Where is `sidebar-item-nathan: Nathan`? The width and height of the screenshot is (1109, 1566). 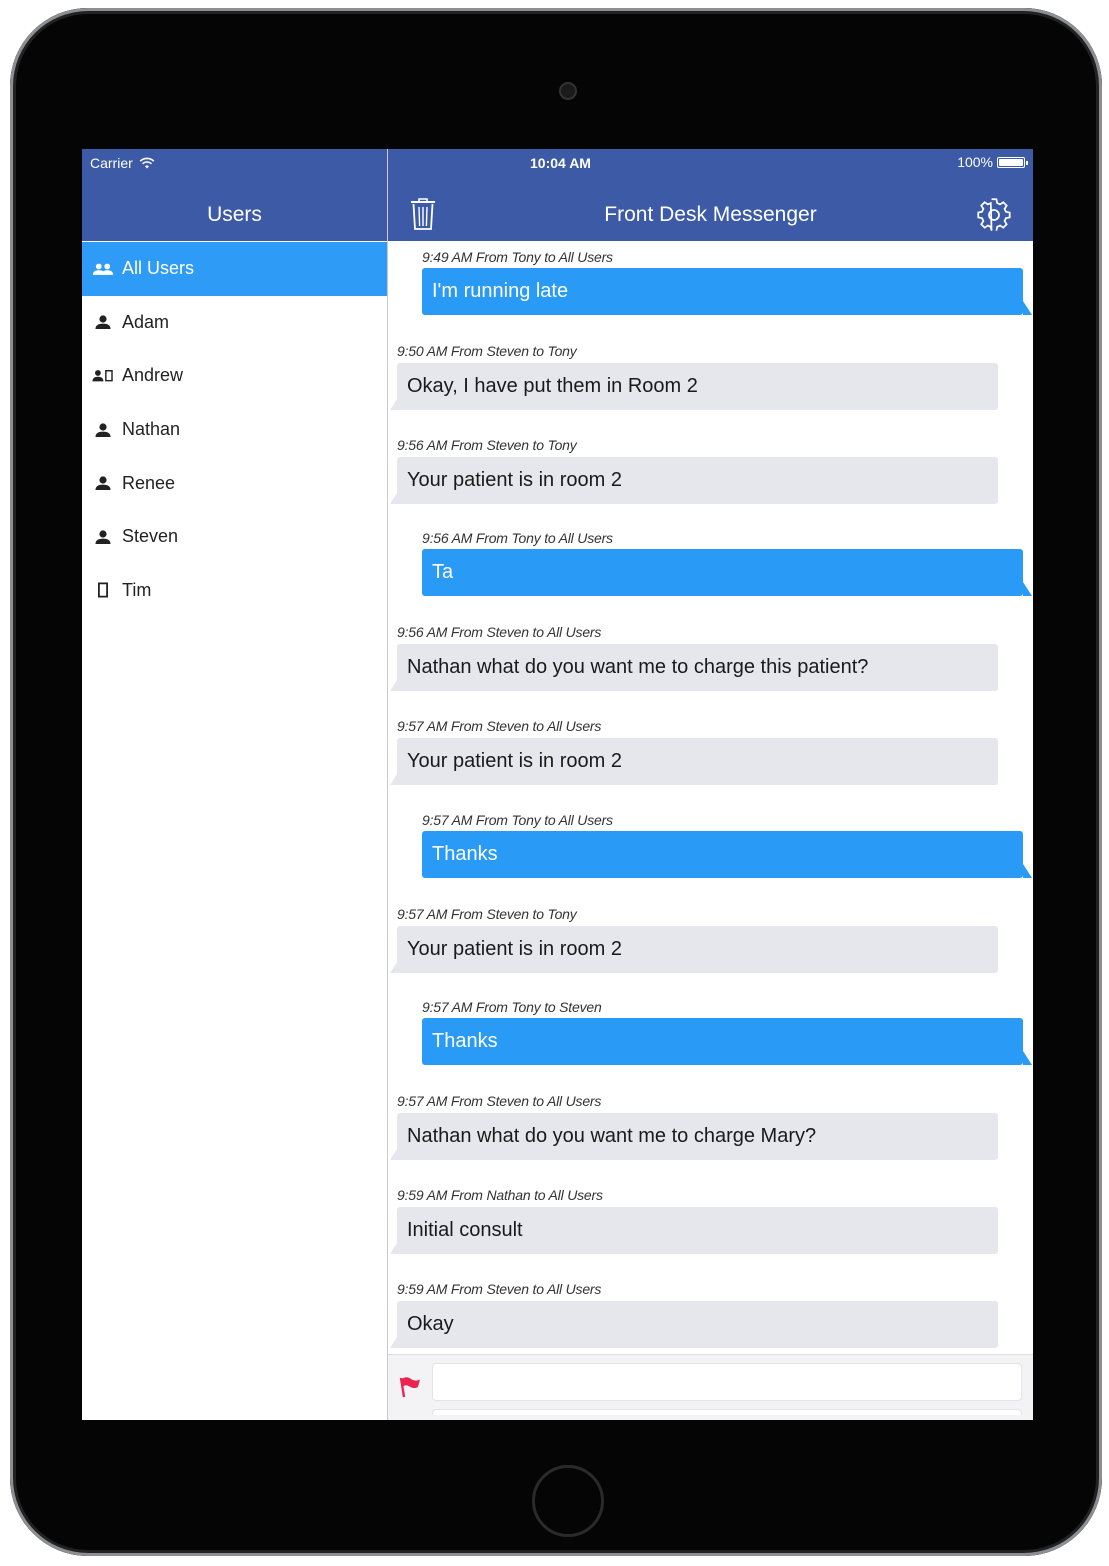 sidebar-item-nathan: Nathan is located at coordinates (234, 430).